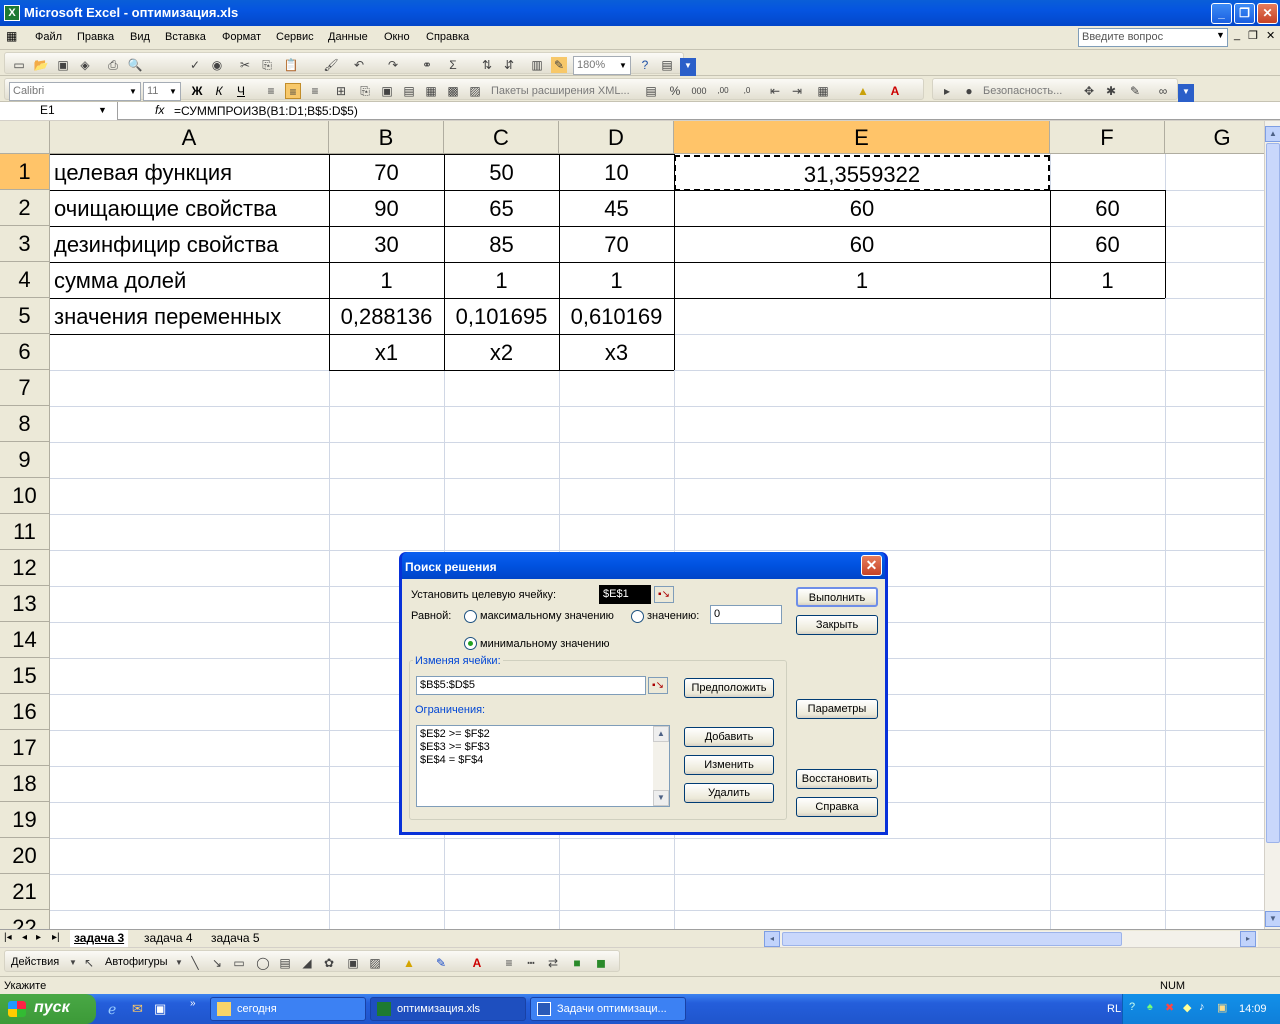 This screenshot has height=1024, width=1280. I want to click on help-dialog-button: Справка, so click(837, 807).